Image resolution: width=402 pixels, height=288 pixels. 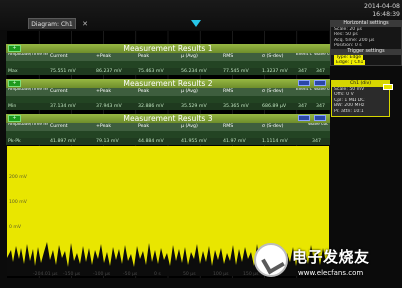 What do you see at coordinates (275, 71) in the screenshot?
I see `table-cell: 1.3237 mV` at bounding box center [275, 71].